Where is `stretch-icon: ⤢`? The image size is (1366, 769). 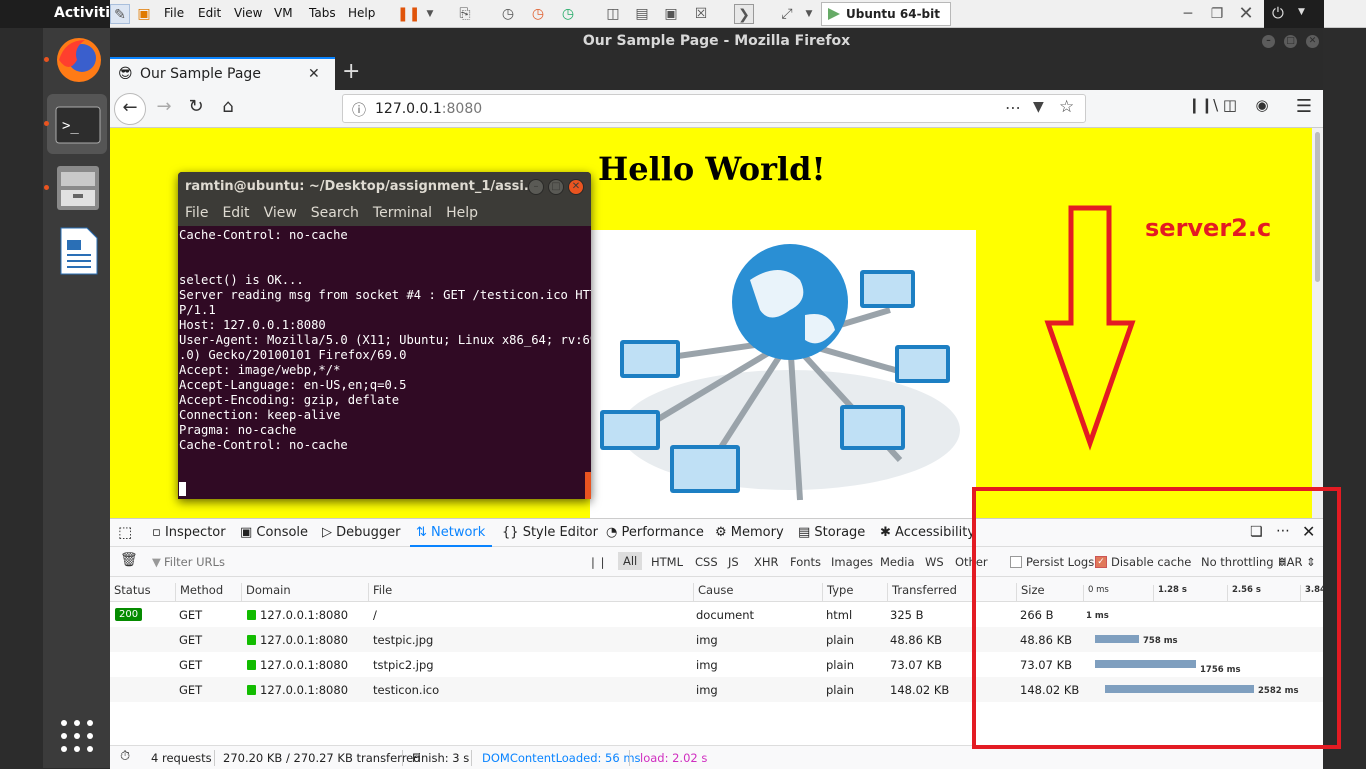 stretch-icon: ⤢ is located at coordinates (787, 14).